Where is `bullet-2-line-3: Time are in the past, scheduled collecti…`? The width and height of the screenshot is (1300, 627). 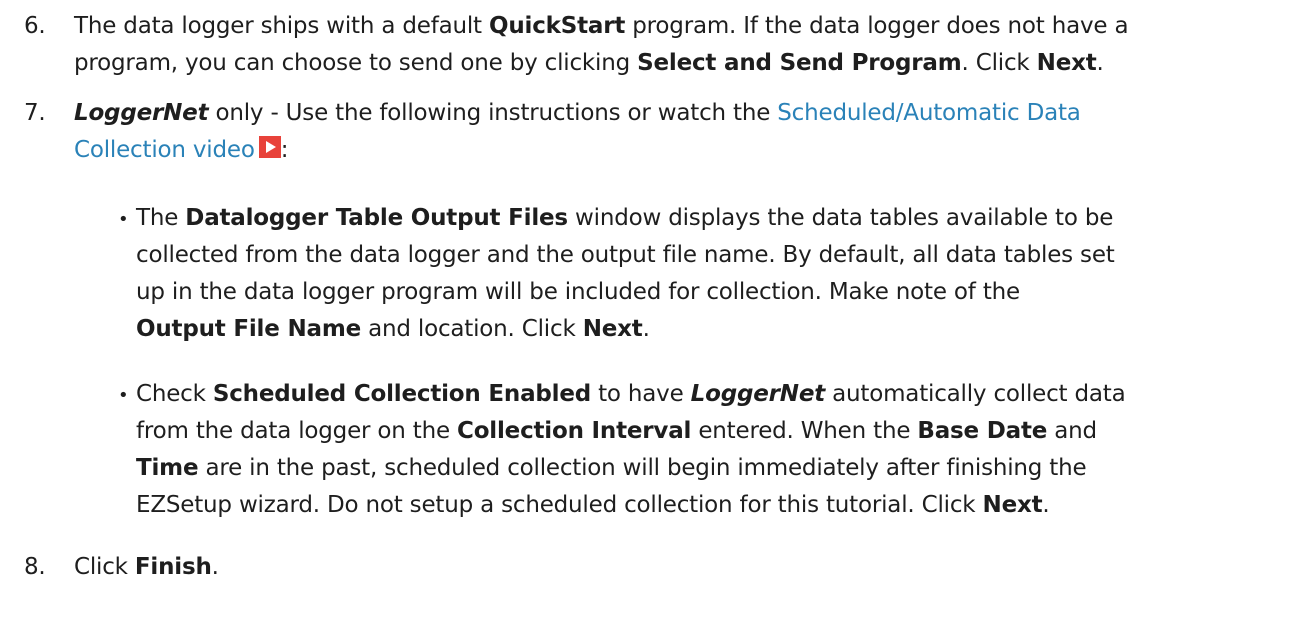
bullet-2-line-3: Time are in the past, scheduled collecti… is located at coordinates (611, 468).